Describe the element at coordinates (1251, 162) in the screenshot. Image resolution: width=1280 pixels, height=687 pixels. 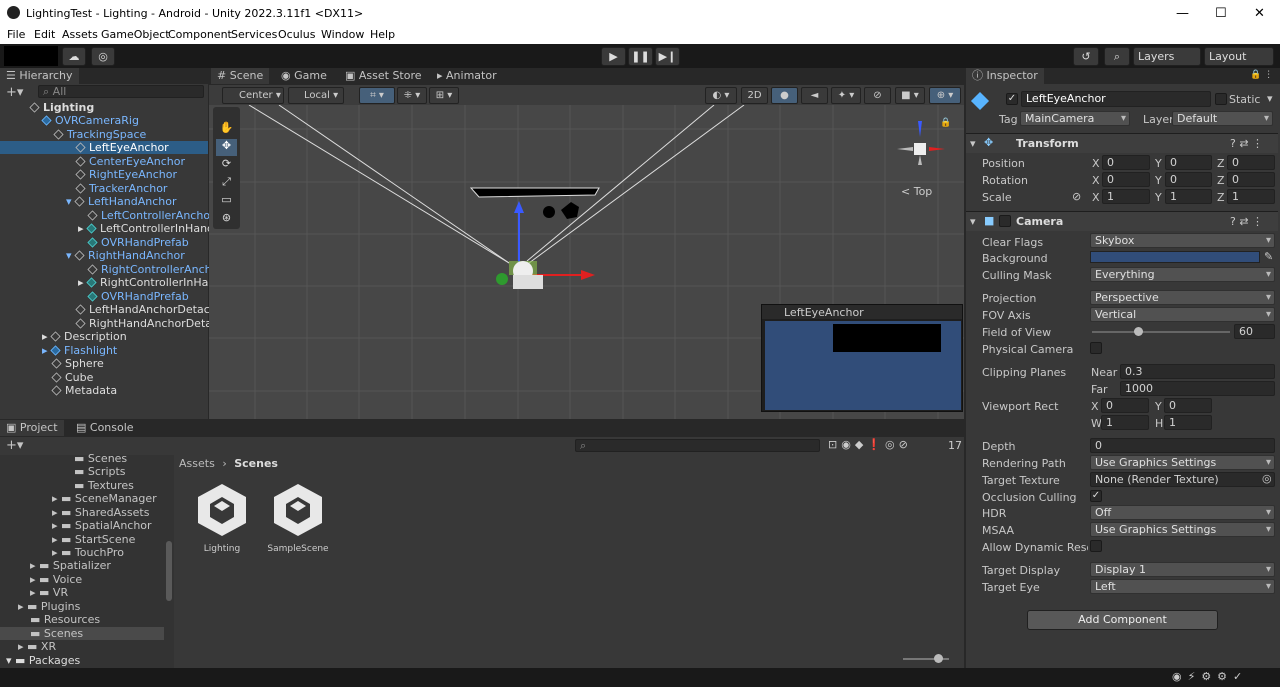
I see `position-z-field: 0` at that location.